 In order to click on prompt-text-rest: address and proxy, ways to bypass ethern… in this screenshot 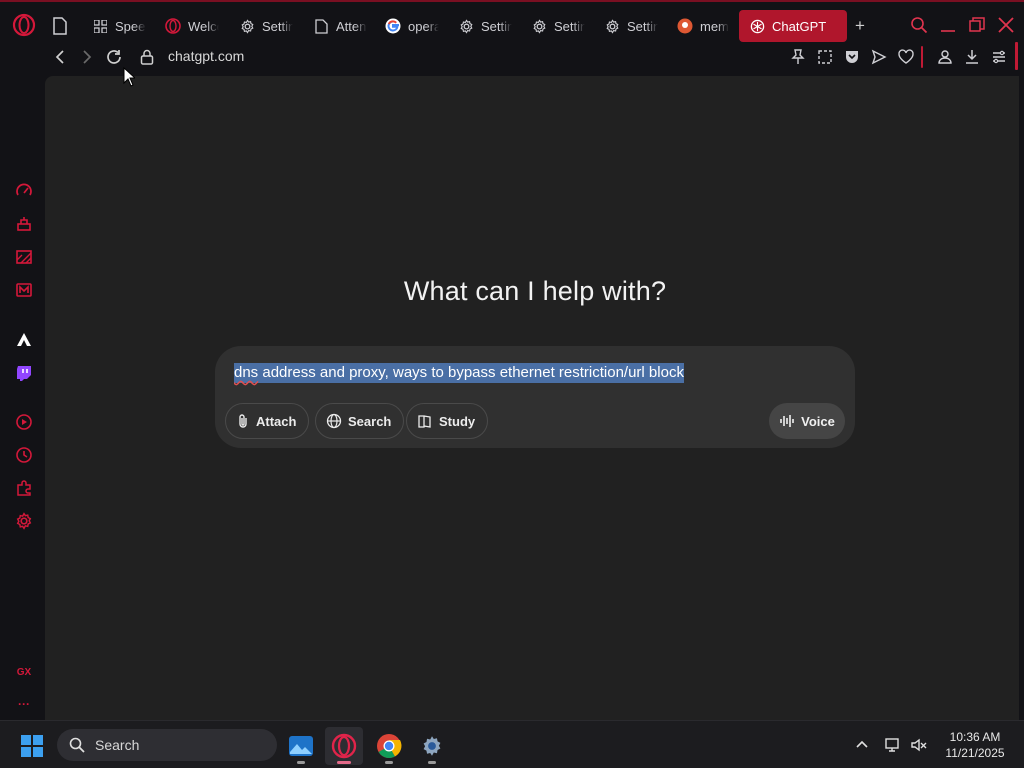, I will do `click(471, 372)`.